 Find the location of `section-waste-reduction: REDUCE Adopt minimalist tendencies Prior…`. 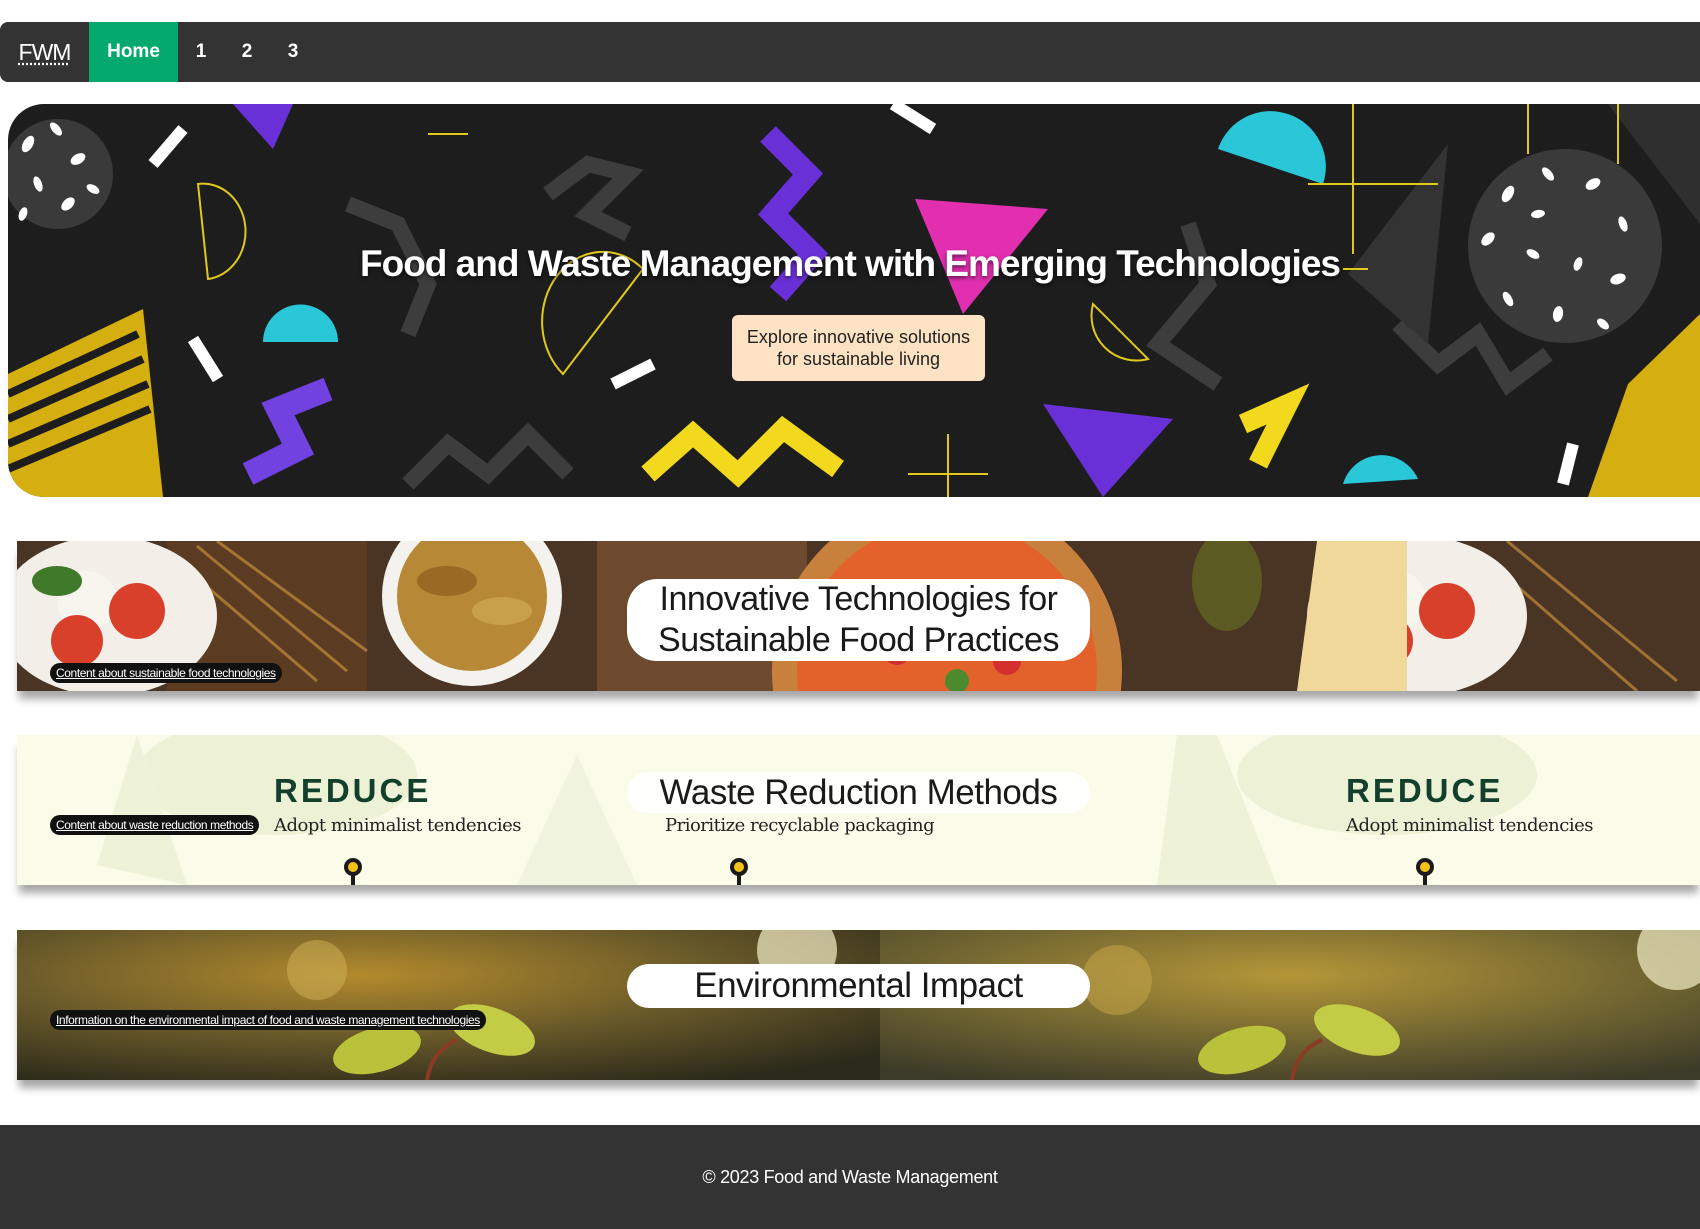

section-waste-reduction: REDUCE Adopt minimalist tendencies Prior… is located at coordinates (858, 810).